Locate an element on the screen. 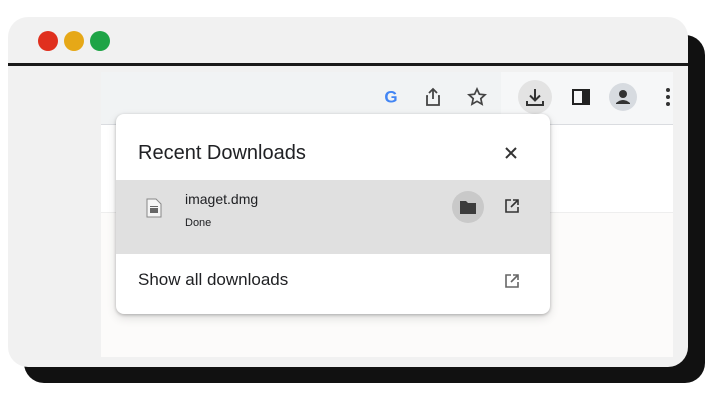 The height and width of the screenshot is (397, 714). google-letter: G is located at coordinates (390, 97).